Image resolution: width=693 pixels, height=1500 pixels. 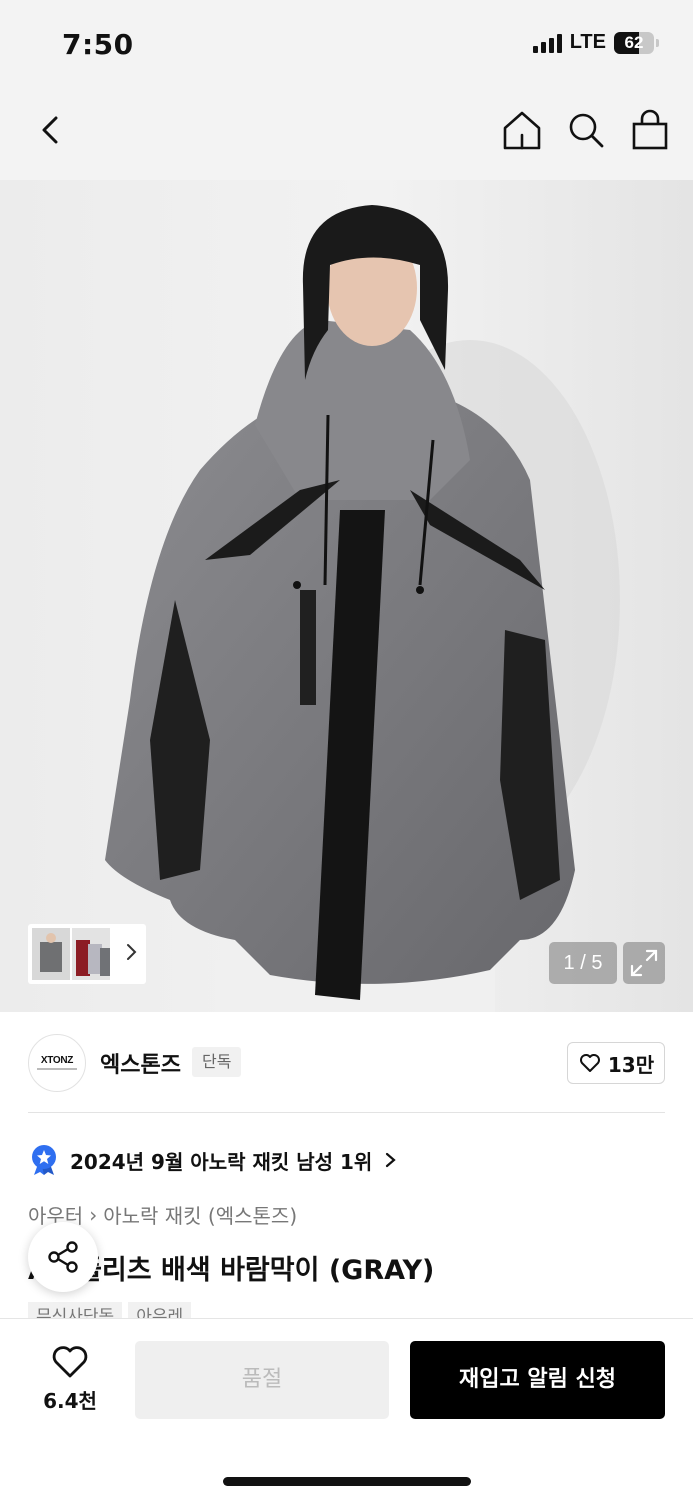 I want to click on brand-logo: XTONZ, so click(x=57, y=1063).